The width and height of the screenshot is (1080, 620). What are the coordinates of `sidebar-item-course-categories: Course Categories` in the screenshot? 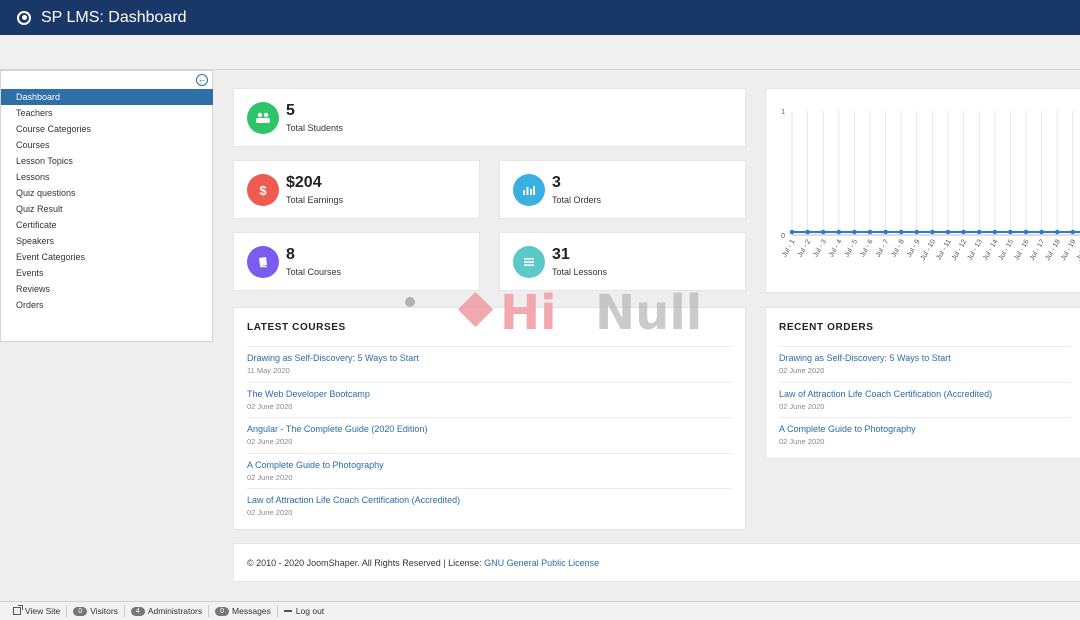 It's located at (107, 129).